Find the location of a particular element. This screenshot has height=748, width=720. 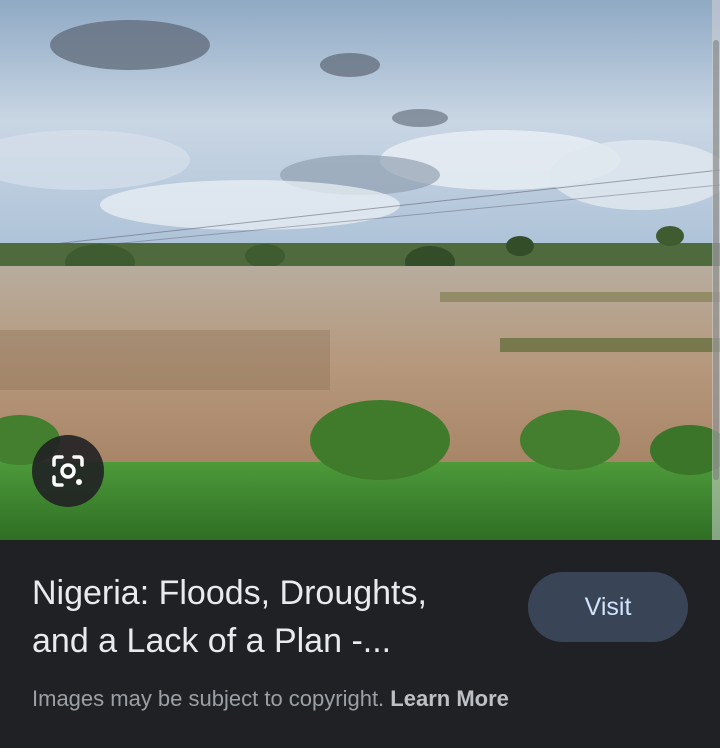

visit-button: Visit is located at coordinates (608, 607).